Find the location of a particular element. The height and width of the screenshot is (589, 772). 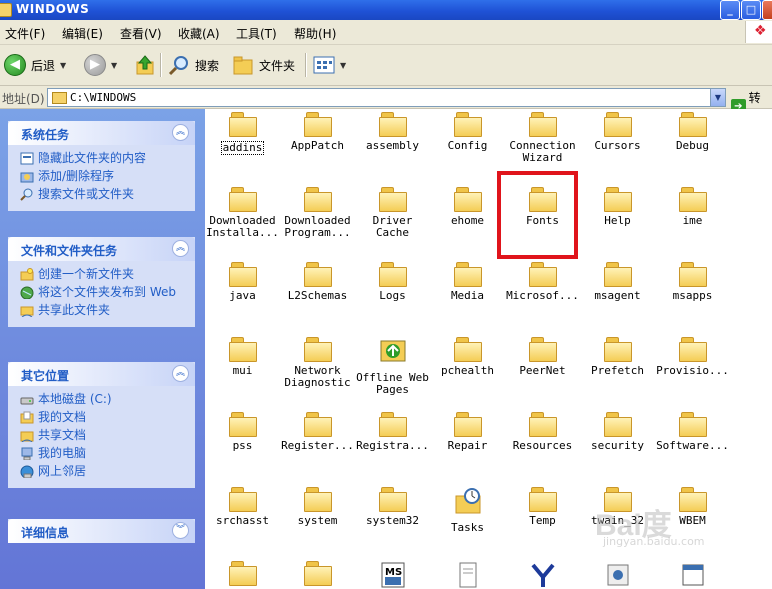

file-tasks-header: 文件和文件夹任务 ︽ is located at coordinates (101, 249).